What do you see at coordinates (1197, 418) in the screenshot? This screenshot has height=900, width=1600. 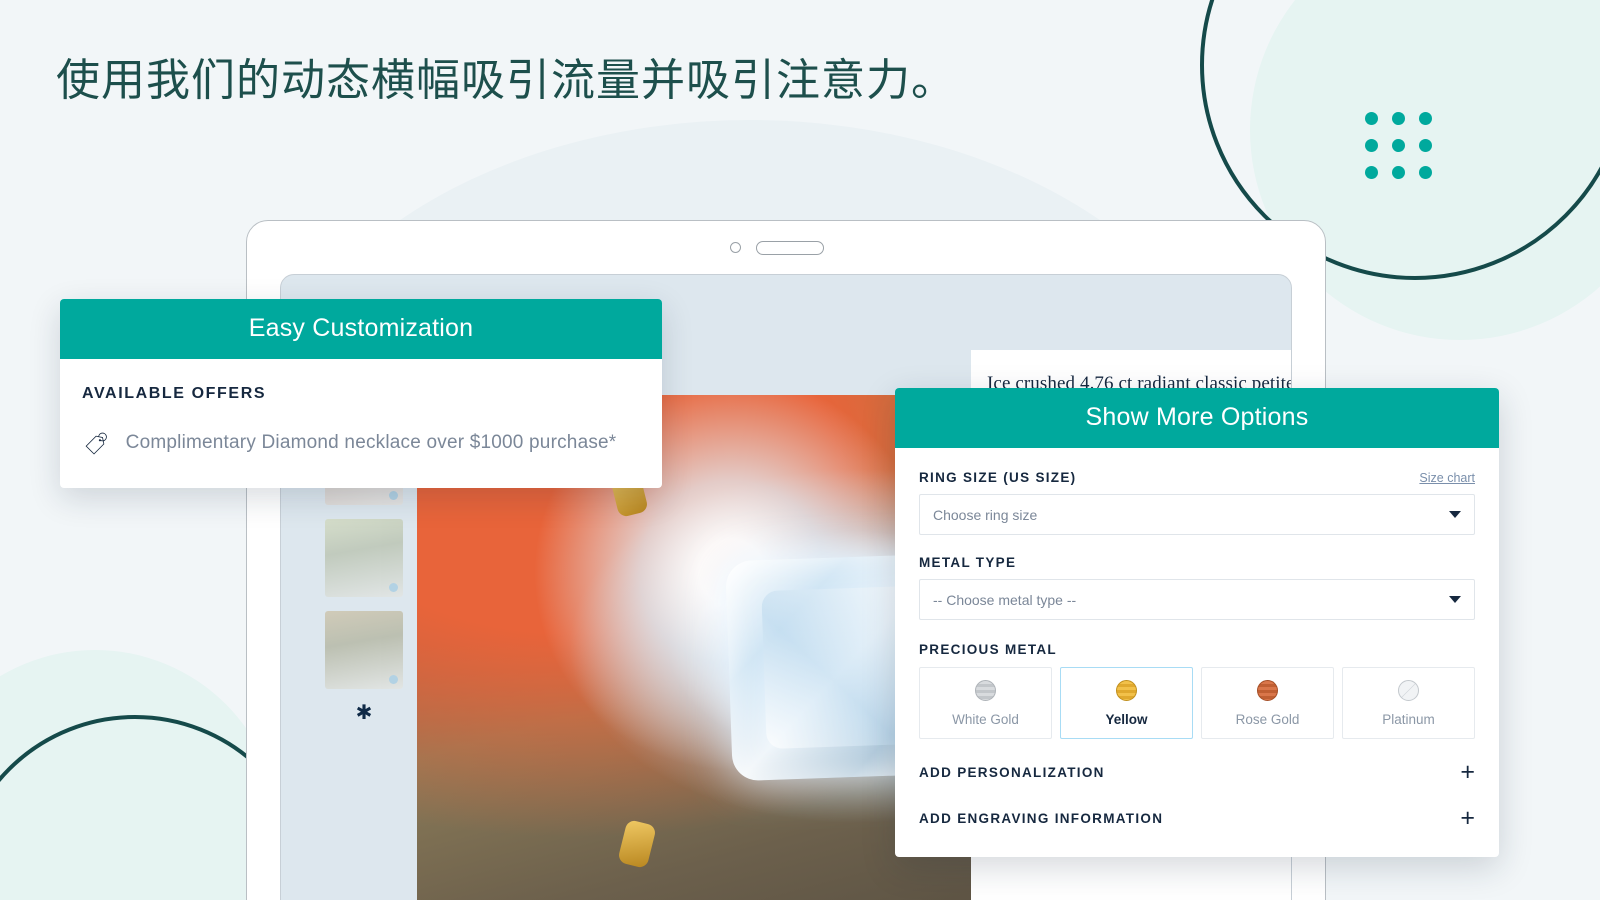 I see `show-more-options-header: Show More Options` at bounding box center [1197, 418].